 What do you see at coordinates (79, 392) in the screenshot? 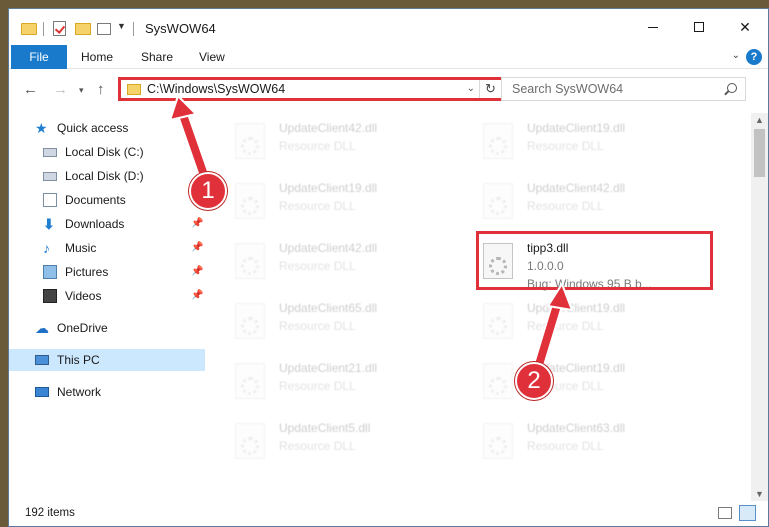
I see `sidebar-item-label: Network` at bounding box center [79, 392].